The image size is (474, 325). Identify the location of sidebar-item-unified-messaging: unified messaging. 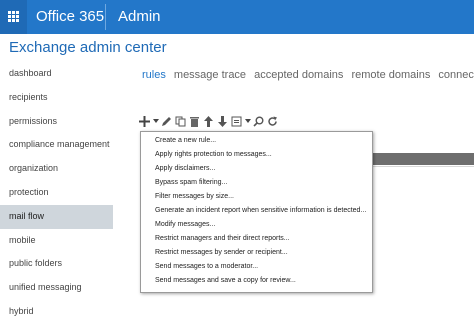
(56, 288).